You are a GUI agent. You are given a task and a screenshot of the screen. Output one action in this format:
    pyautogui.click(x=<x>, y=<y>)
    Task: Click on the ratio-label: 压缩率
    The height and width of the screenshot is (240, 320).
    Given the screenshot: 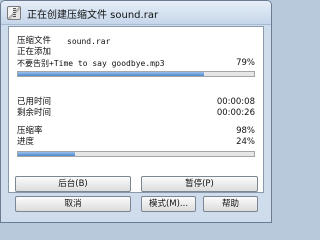 What is the action you would take?
    pyautogui.click(x=30, y=131)
    